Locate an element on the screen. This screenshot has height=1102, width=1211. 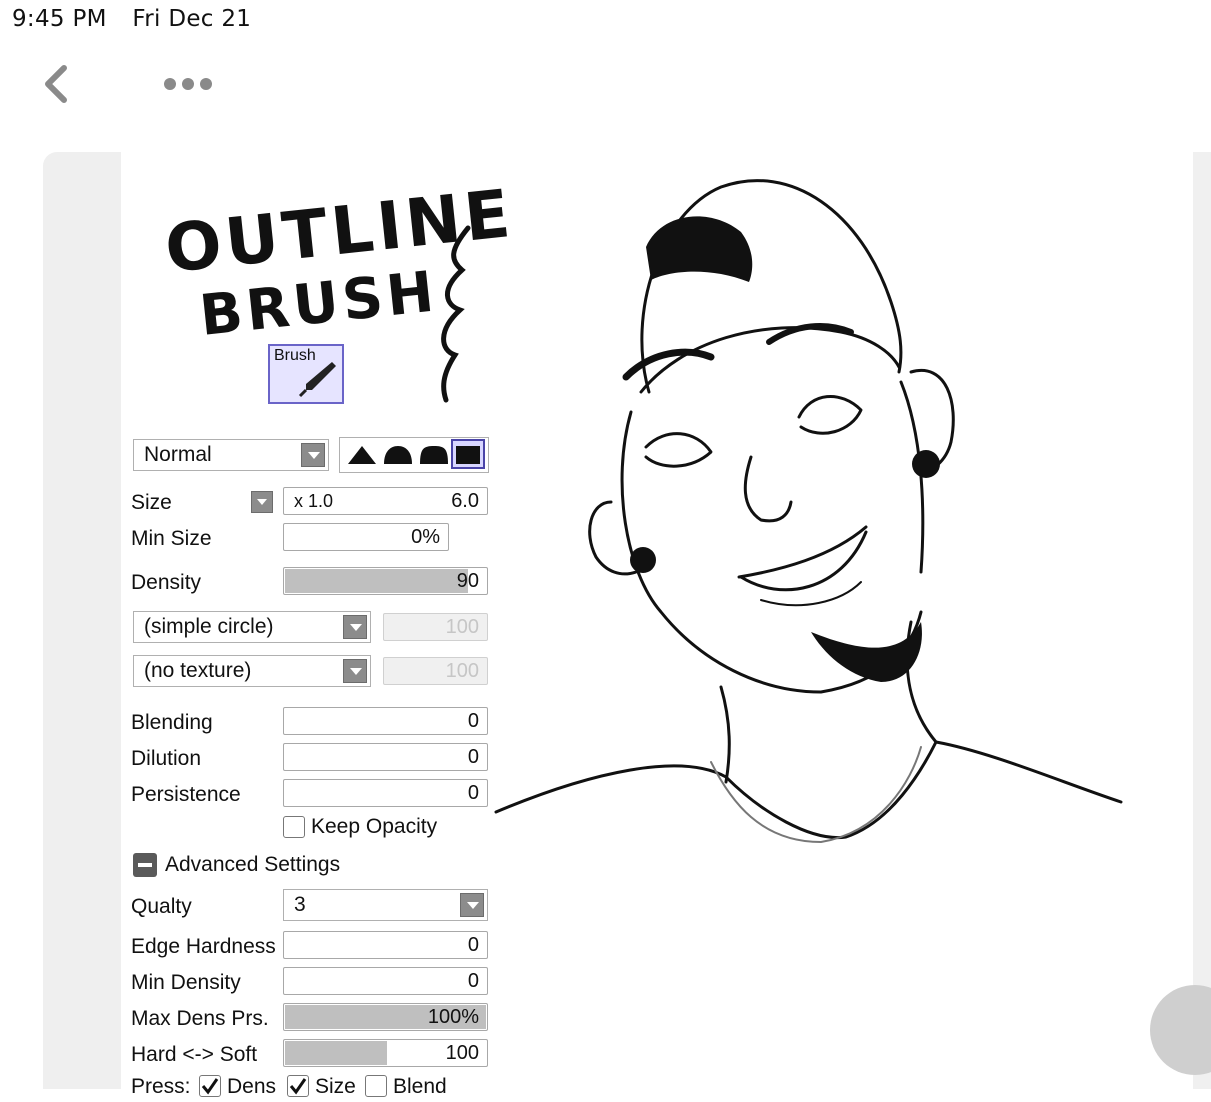
back-button is located at coordinates (58, 84).